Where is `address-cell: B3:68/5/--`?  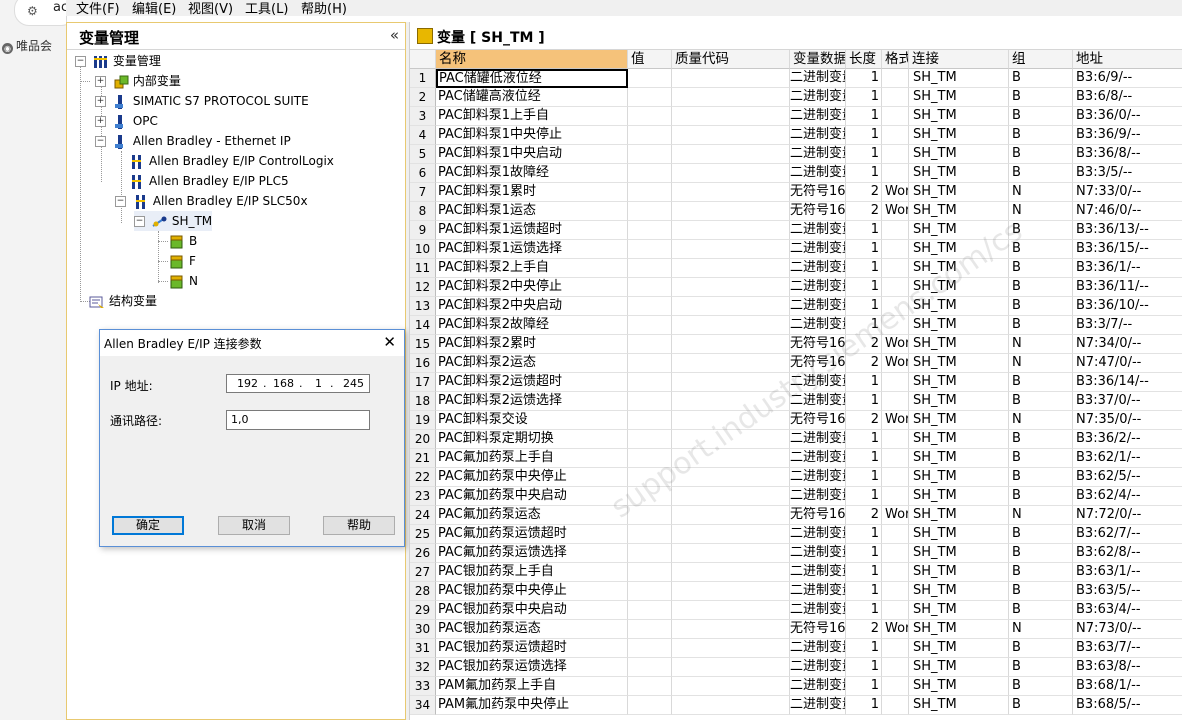
address-cell: B3:68/5/-- is located at coordinates (1127, 705).